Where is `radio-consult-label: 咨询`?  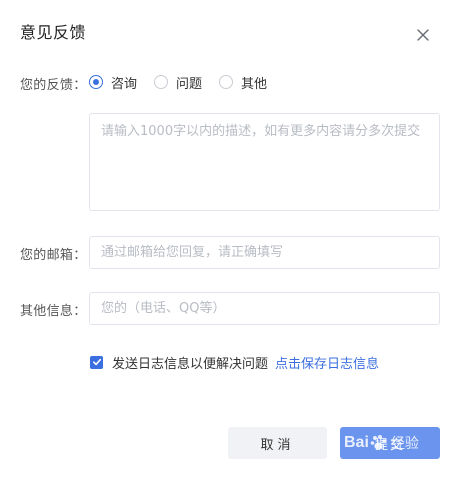
radio-consult-label: 咨询 is located at coordinates (124, 84).